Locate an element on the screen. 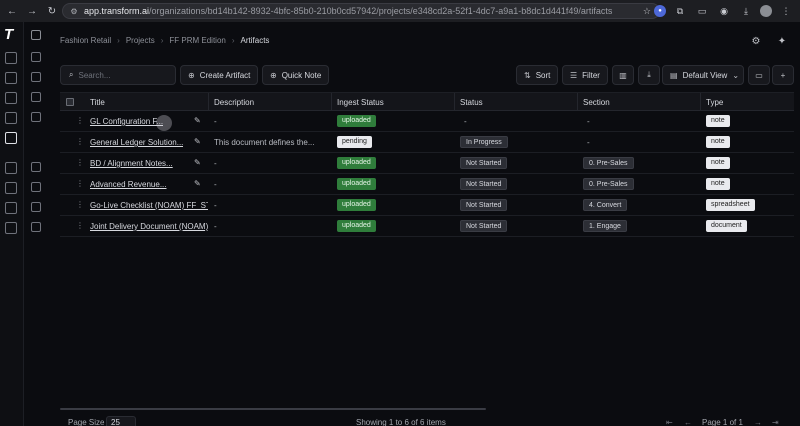  select-all-checkbox is located at coordinates (70, 102).